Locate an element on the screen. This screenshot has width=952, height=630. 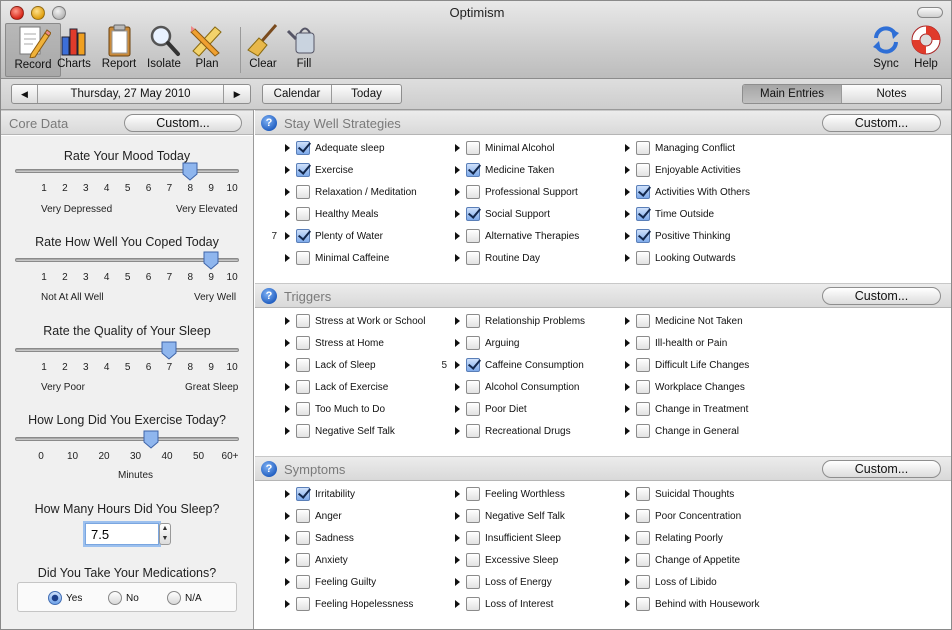
checklist-item-minimal-alcohol: Minimal Alcohol is located at coordinates (504, 148).